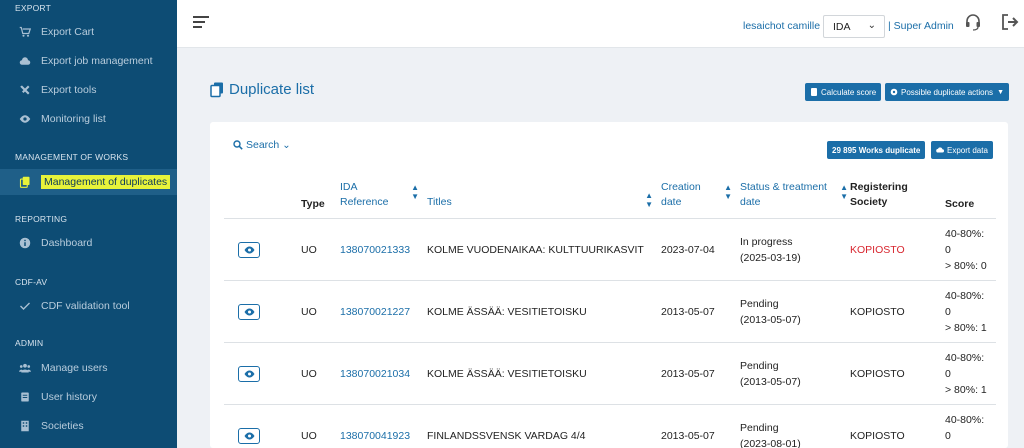 The height and width of the screenshot is (448, 1024). Describe the element at coordinates (921, 26) in the screenshot. I see `user-role: | Super Admin` at that location.